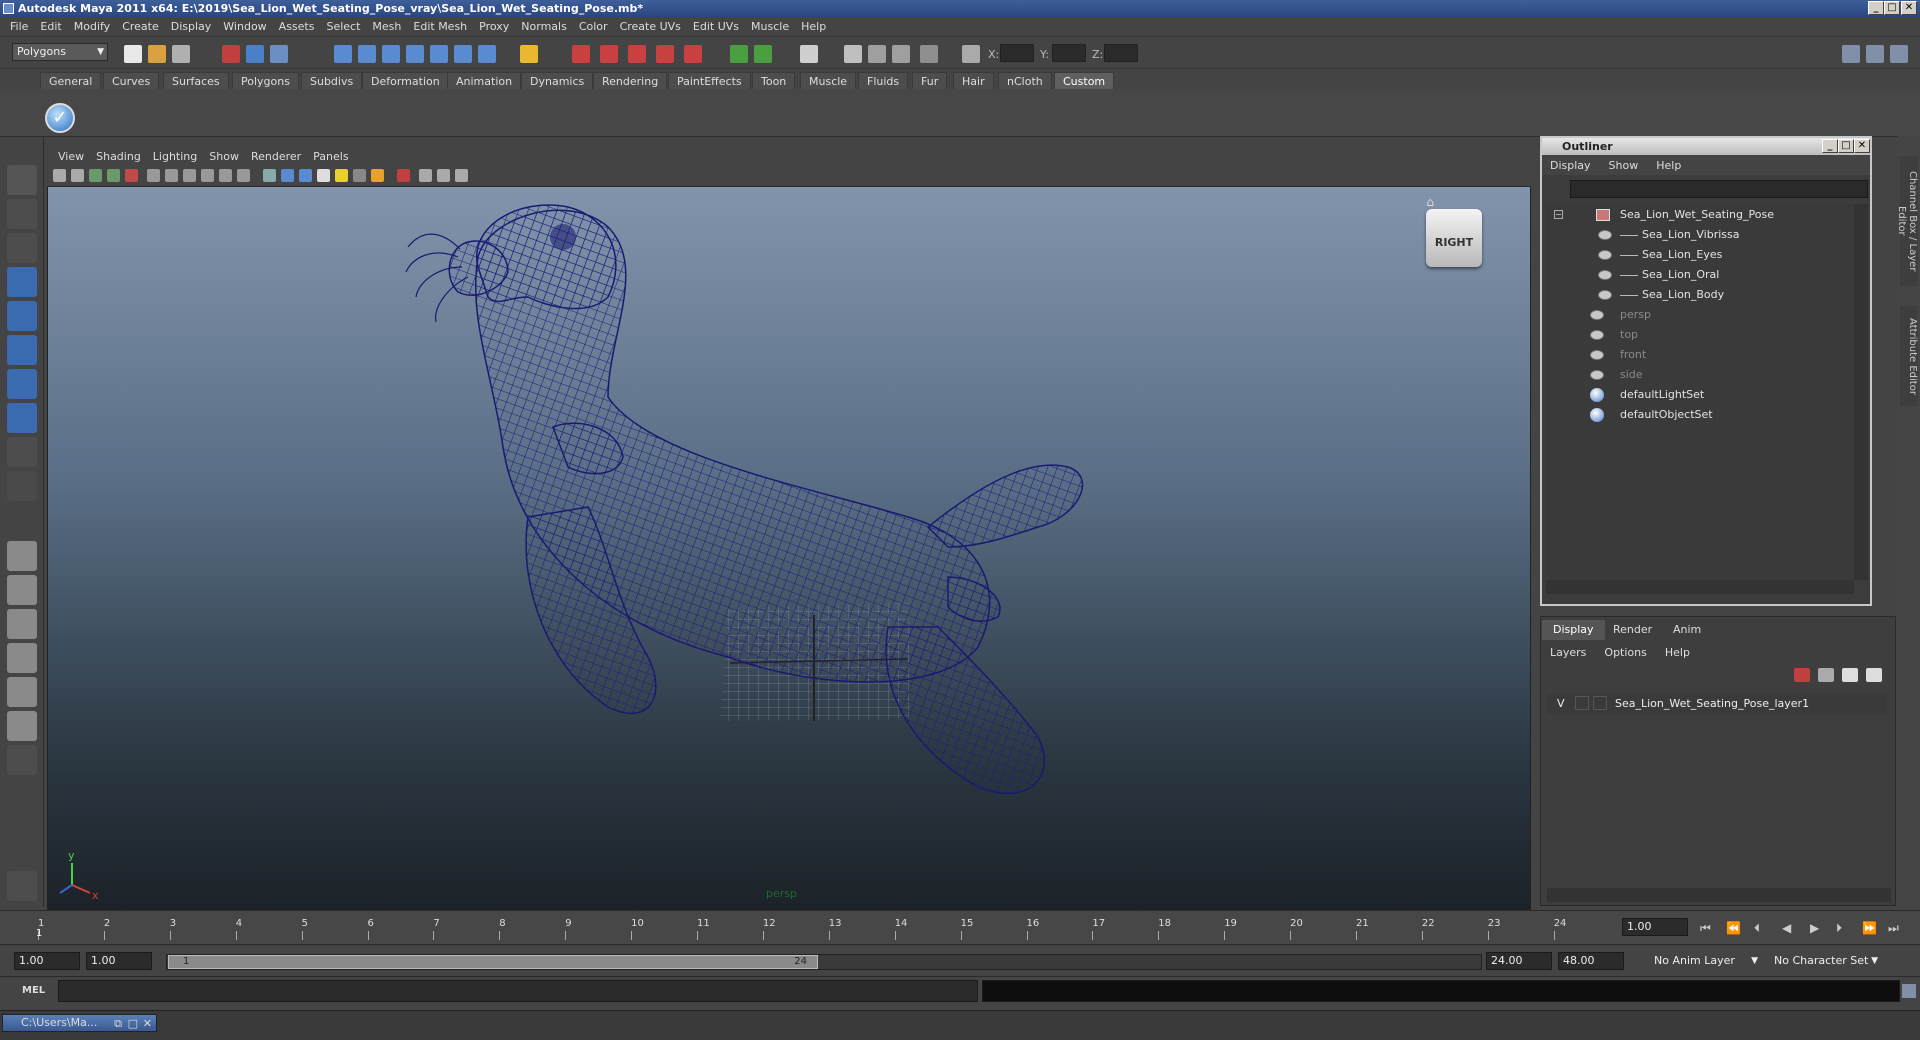 This screenshot has height=1040, width=1920. What do you see at coordinates (853, 54) in the screenshot?
I see `render-current-icon` at bounding box center [853, 54].